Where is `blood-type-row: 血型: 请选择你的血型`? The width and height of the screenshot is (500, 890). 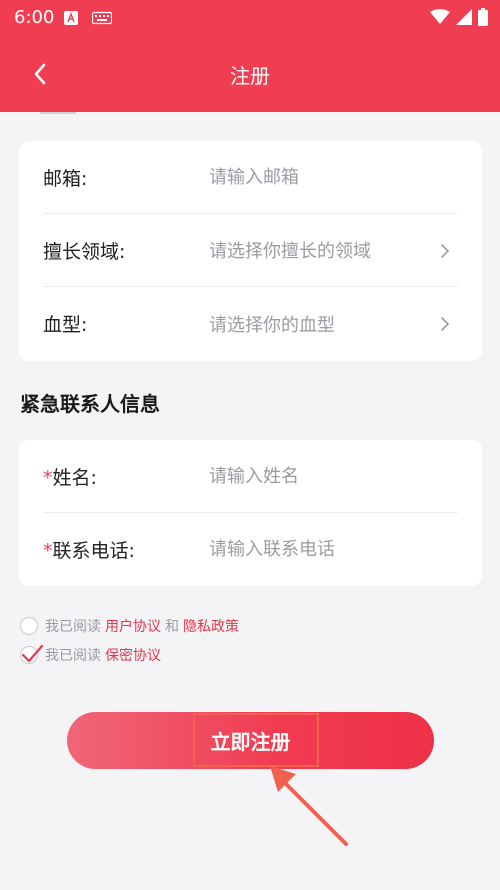 blood-type-row: 血型: 请选择你的血型 is located at coordinates (250, 323).